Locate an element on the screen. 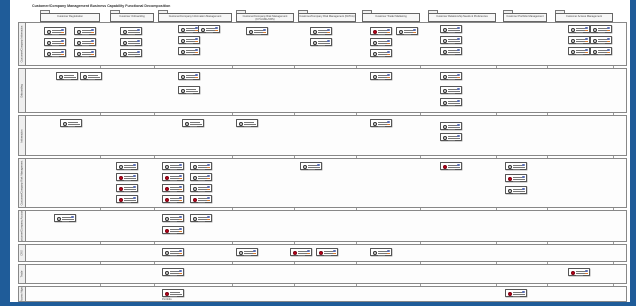 The width and height of the screenshot is (636, 306). swimlane-label: Access Mgmt is located at coordinates (22, 294).